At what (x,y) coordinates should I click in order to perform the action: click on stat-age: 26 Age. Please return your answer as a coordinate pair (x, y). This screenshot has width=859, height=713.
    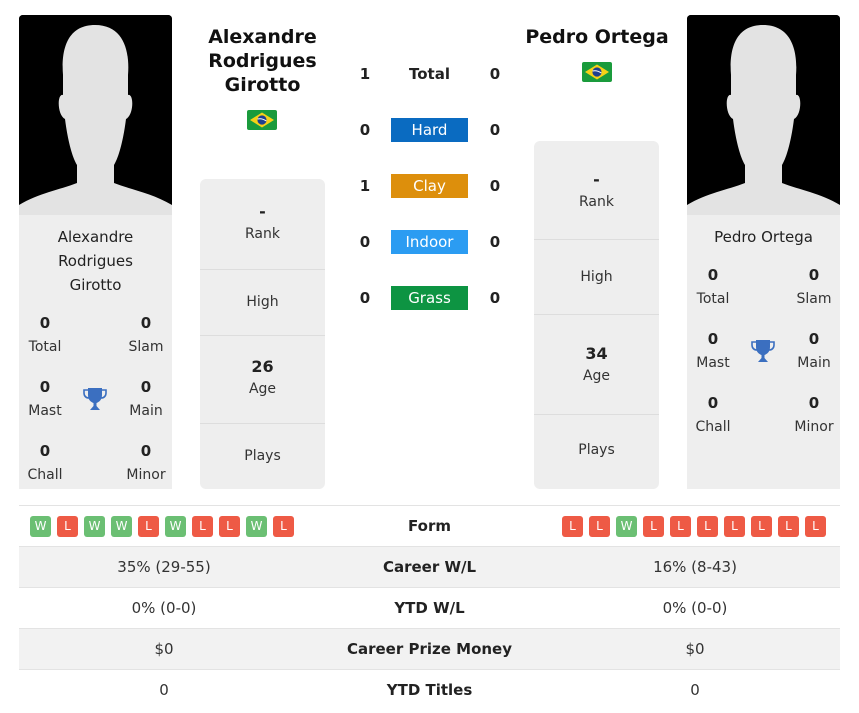
    Looking at the image, I should click on (262, 379).